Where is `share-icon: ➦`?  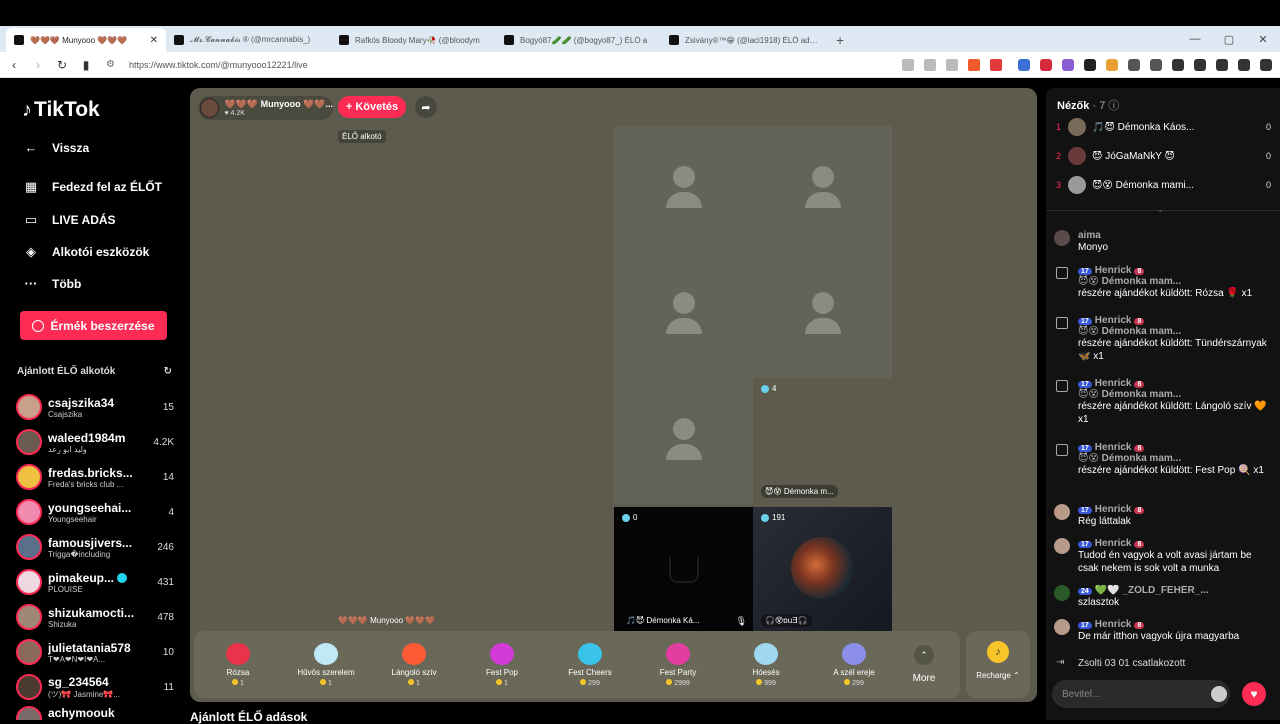 share-icon: ➦ is located at coordinates (426, 107).